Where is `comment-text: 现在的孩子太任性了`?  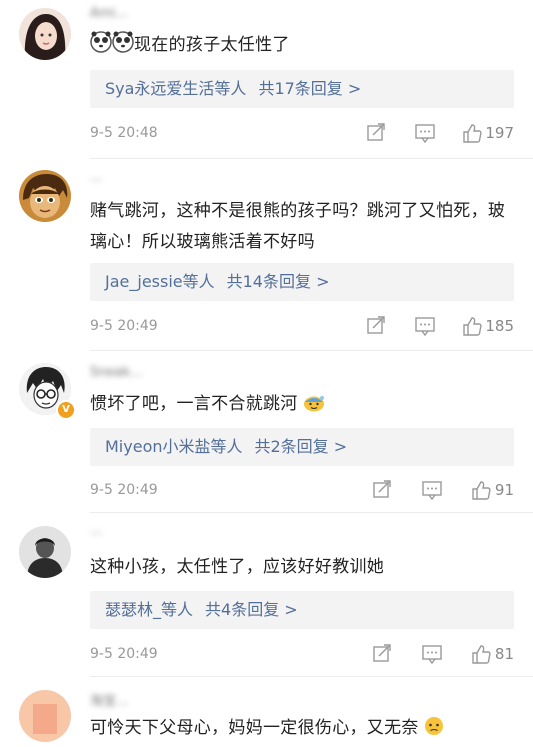 comment-text: 现在的孩子太任性了 is located at coordinates (300, 47).